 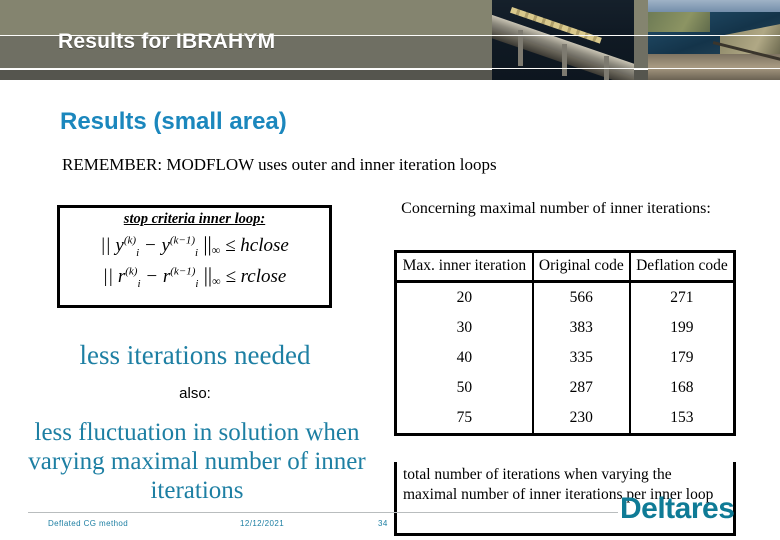 I want to click on cell-original-code: 230, so click(x=581, y=419).